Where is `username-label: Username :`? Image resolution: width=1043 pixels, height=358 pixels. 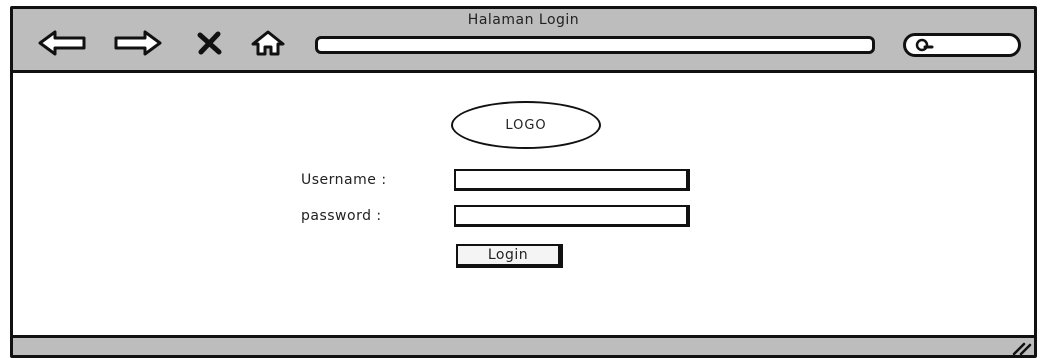 username-label: Username : is located at coordinates (344, 180).